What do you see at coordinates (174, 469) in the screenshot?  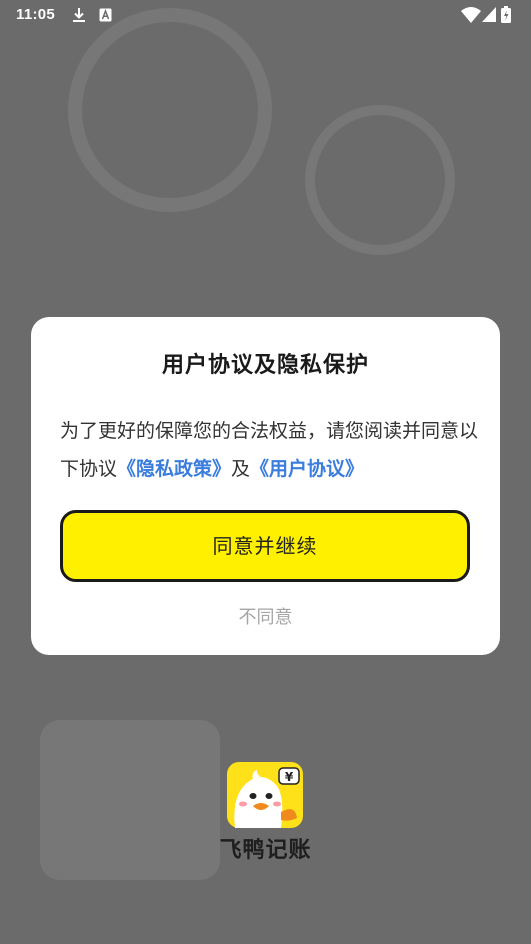 I see `privacy-policy-link: 《隐私政策》` at bounding box center [174, 469].